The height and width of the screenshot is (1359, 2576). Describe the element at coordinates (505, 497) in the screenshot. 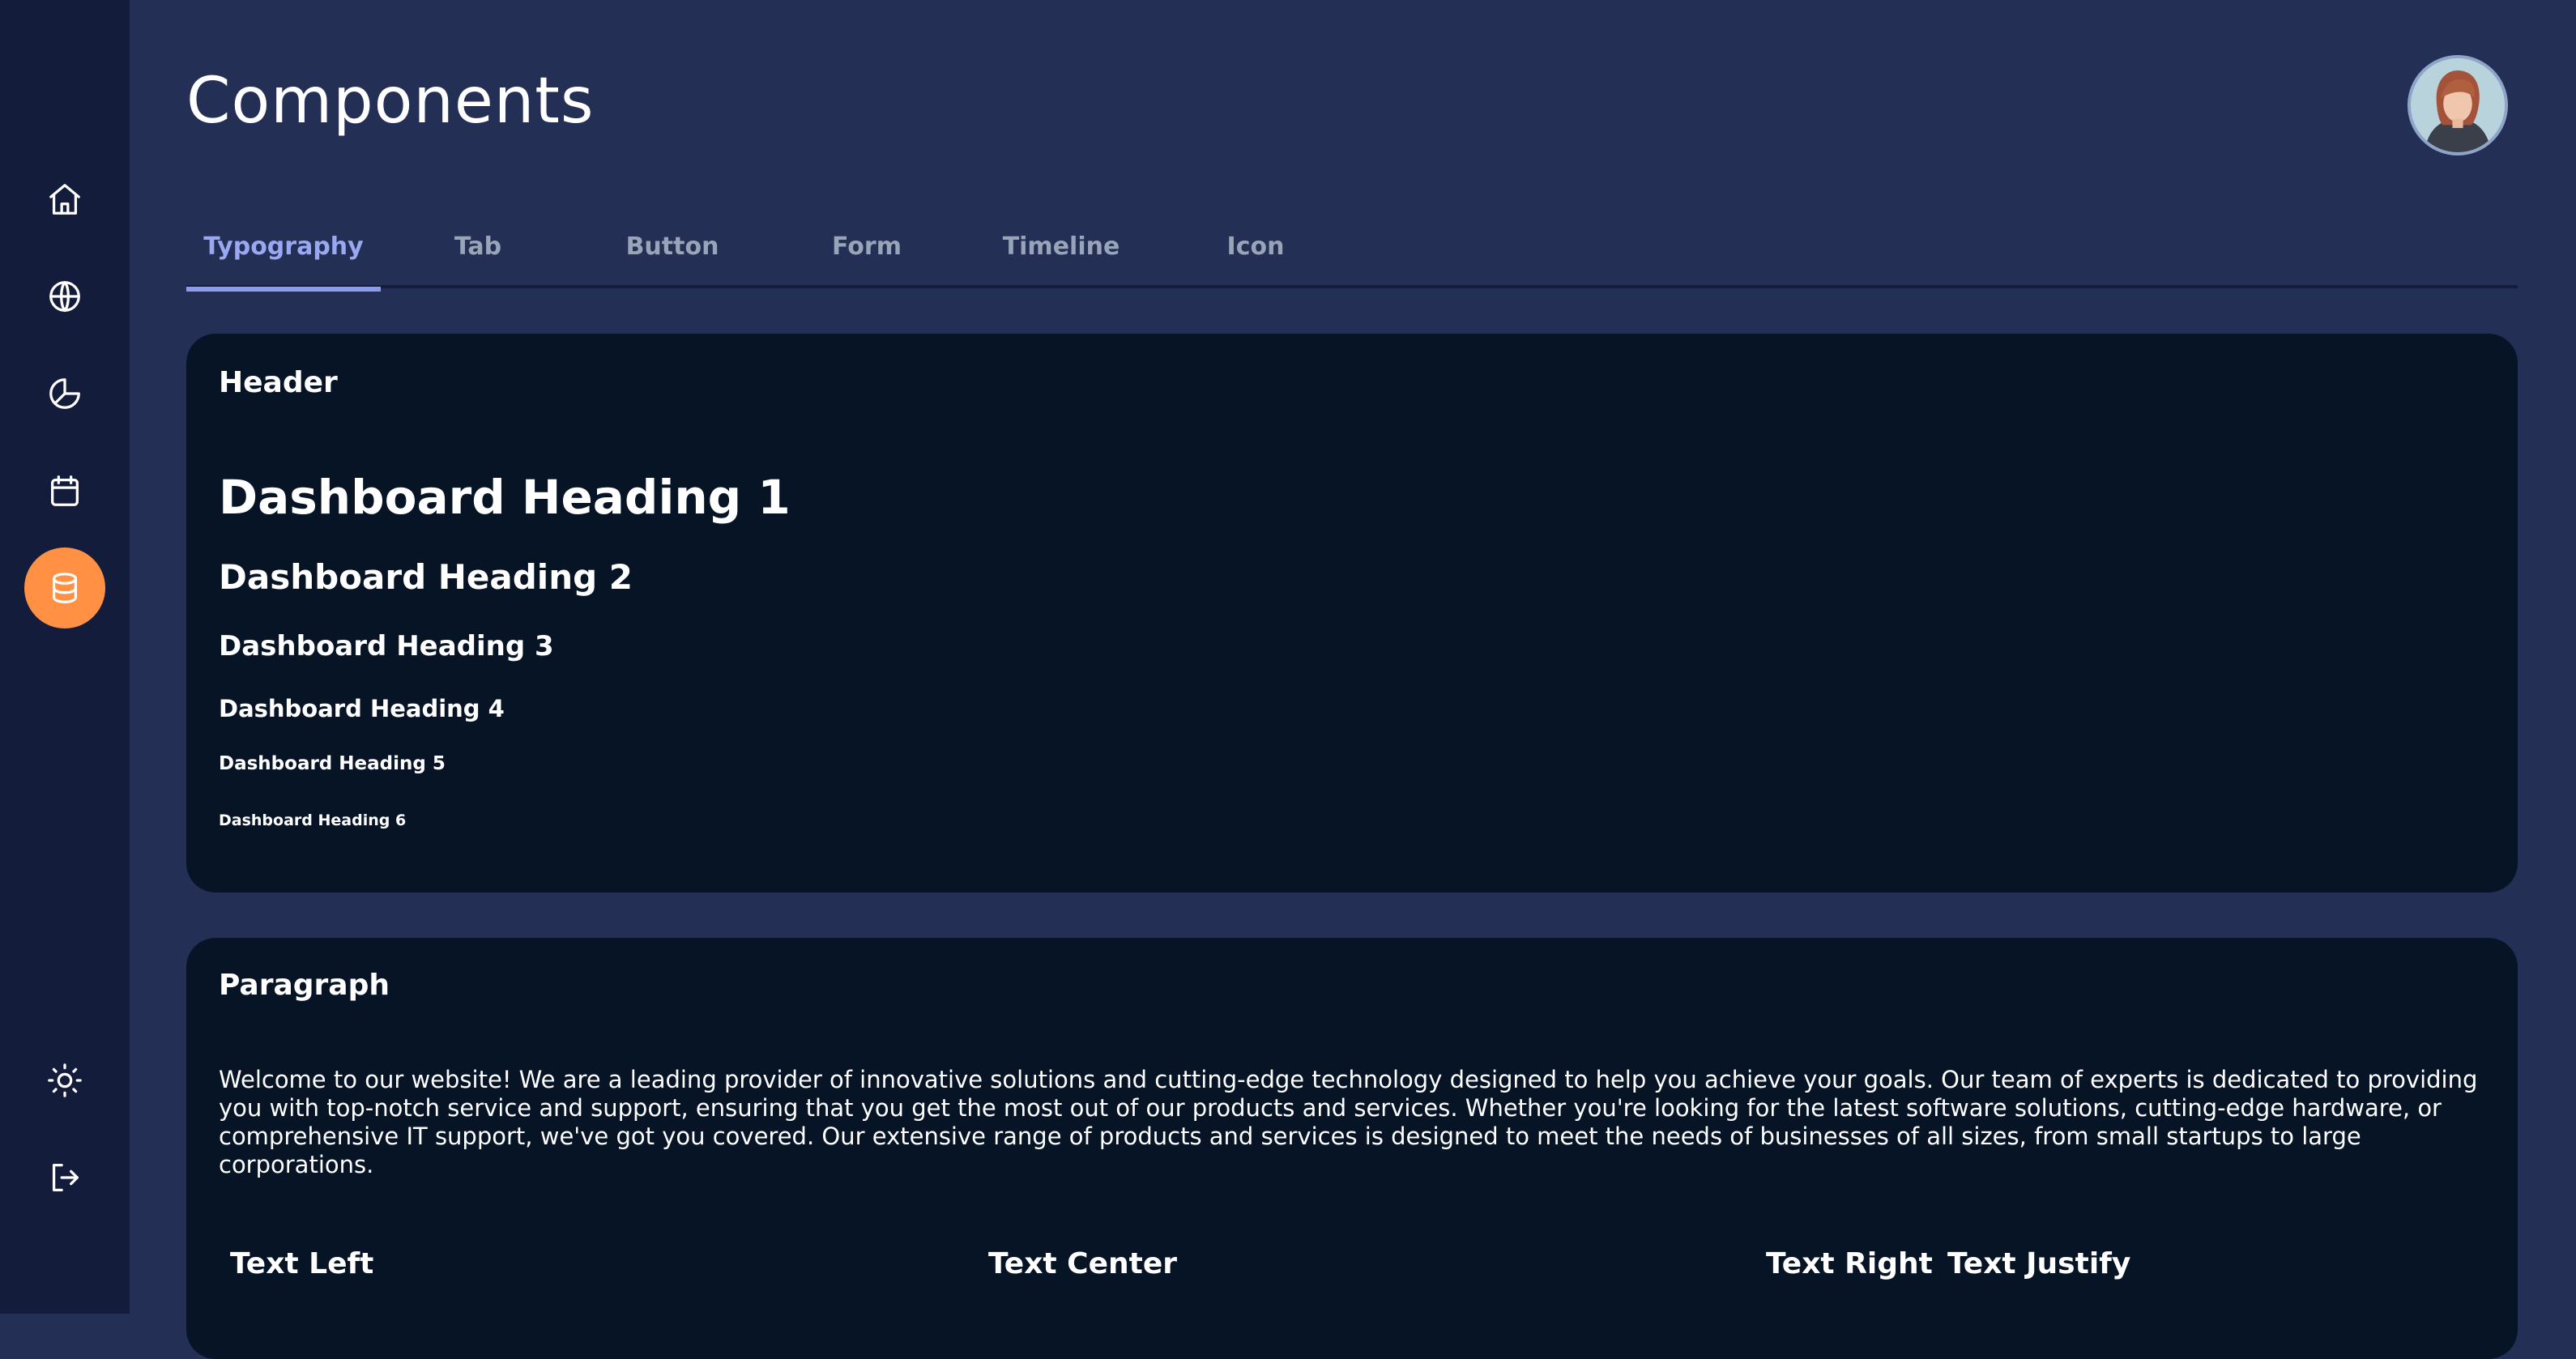

I see `heading-1: Dashboard Heading 1` at that location.